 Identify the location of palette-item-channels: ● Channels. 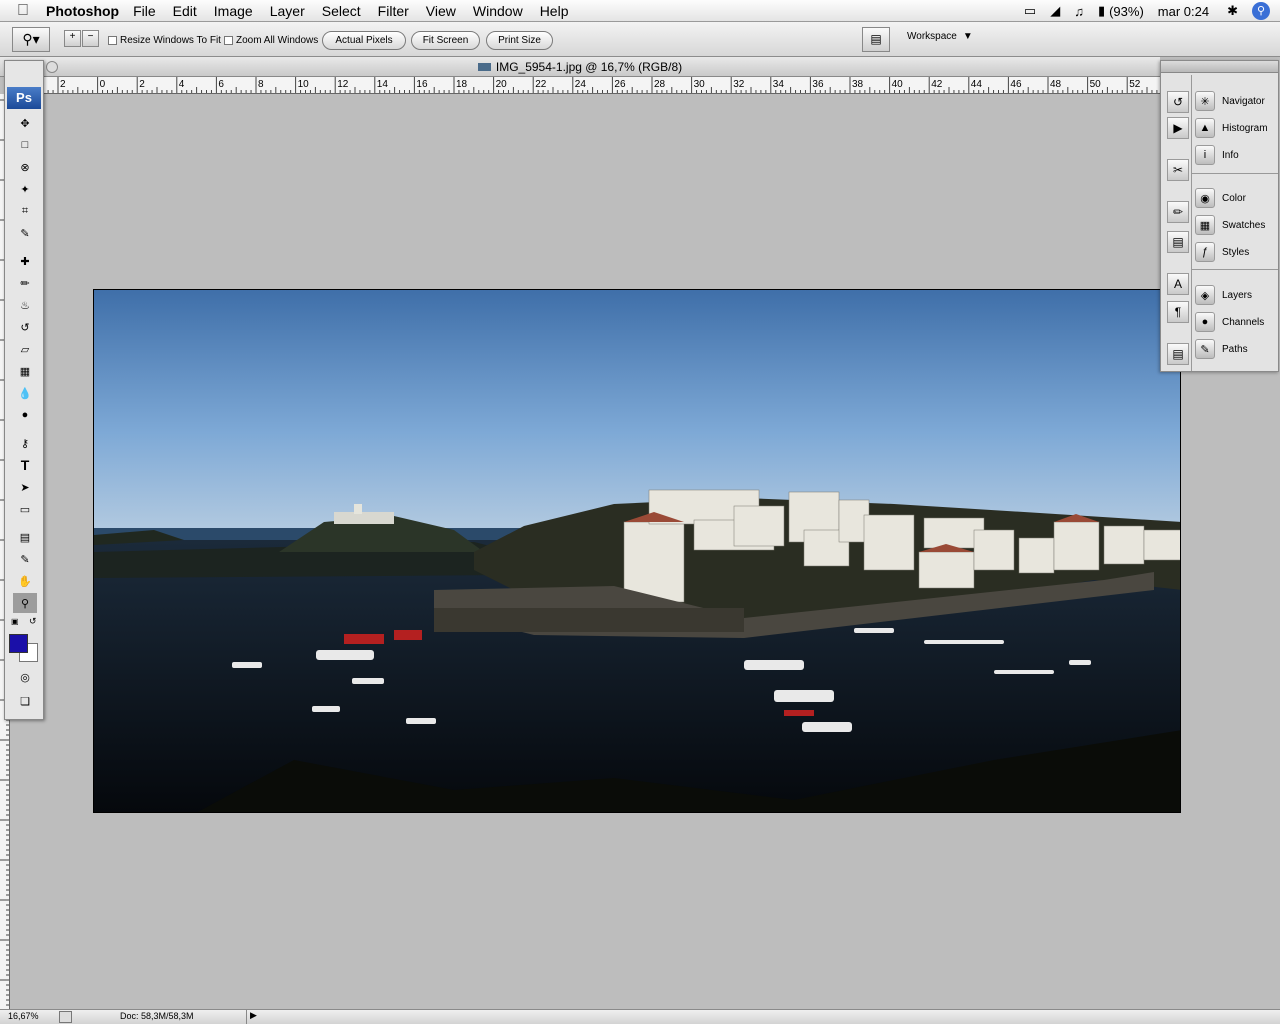
(1229, 322).